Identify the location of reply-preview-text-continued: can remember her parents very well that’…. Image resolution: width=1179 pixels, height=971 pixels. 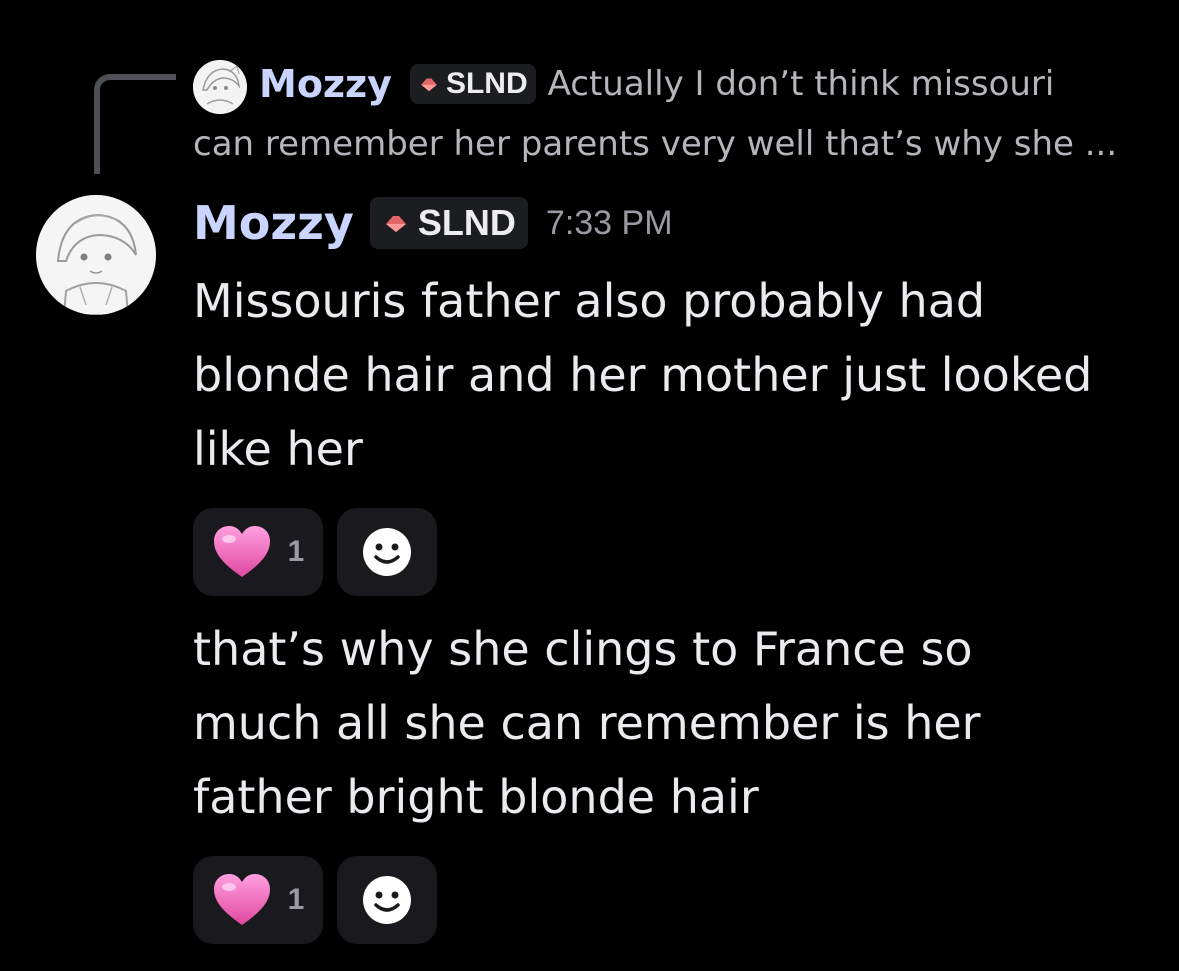
(655, 144).